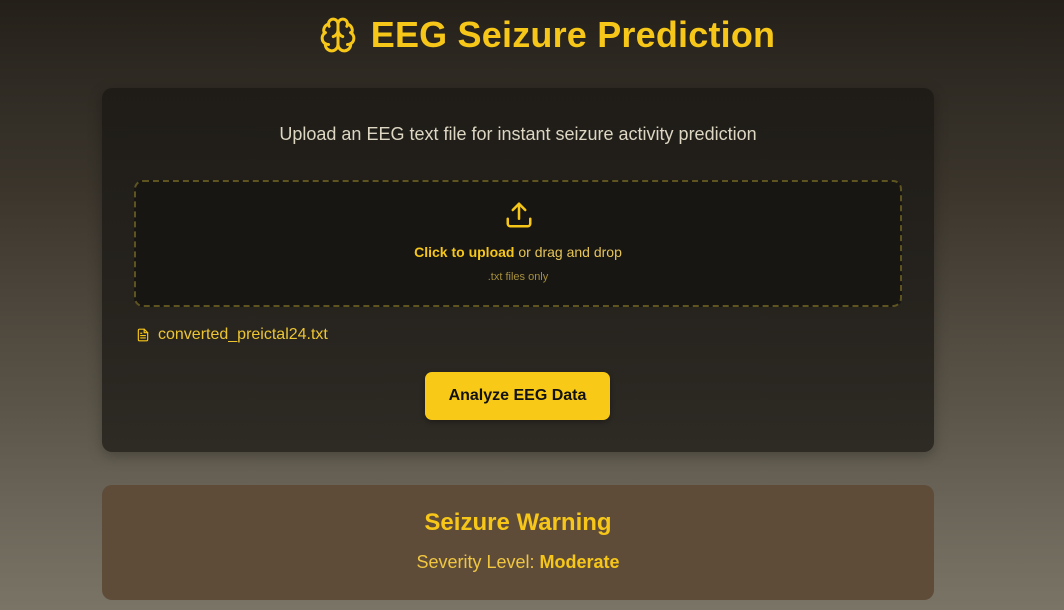 The height and width of the screenshot is (610, 1064). Describe the element at coordinates (243, 334) in the screenshot. I see `selected-file-name: converted_preictal24.txt` at that location.